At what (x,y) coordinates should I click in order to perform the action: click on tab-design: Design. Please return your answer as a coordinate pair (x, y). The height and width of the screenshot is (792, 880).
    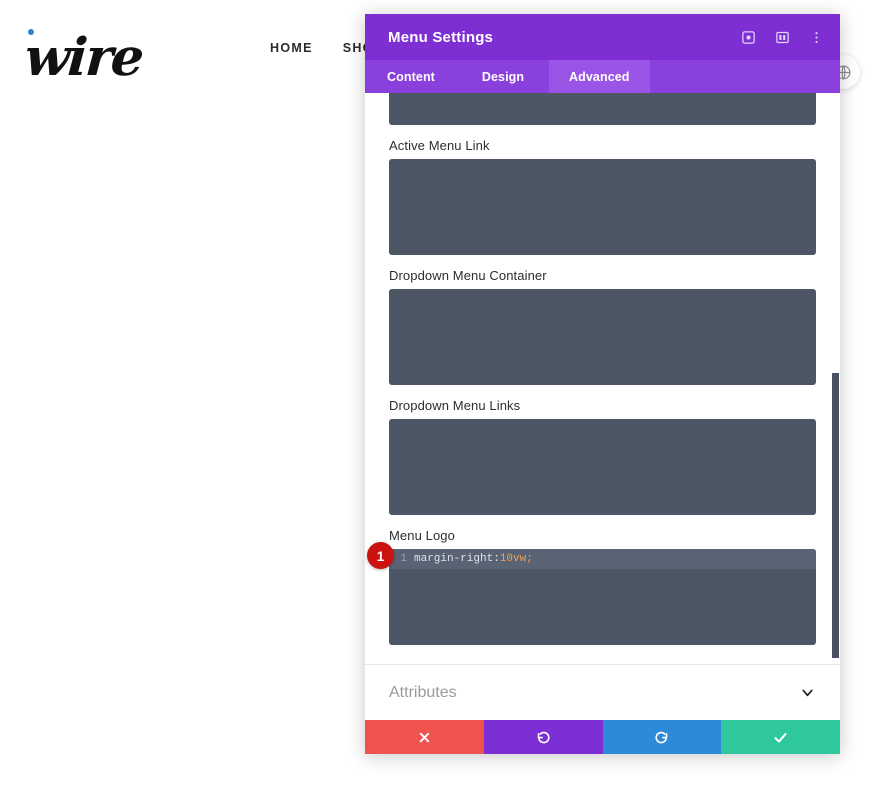
    Looking at the image, I should click on (503, 76).